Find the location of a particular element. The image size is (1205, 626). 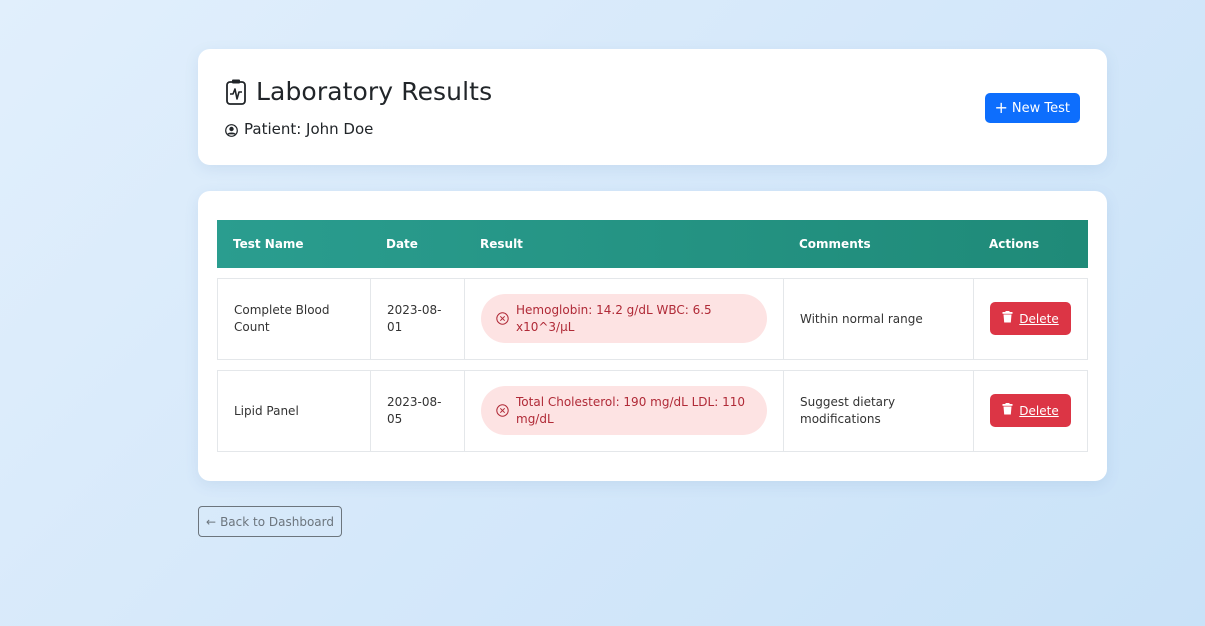

patient-row: Patient: John Doe is located at coordinates (299, 129).